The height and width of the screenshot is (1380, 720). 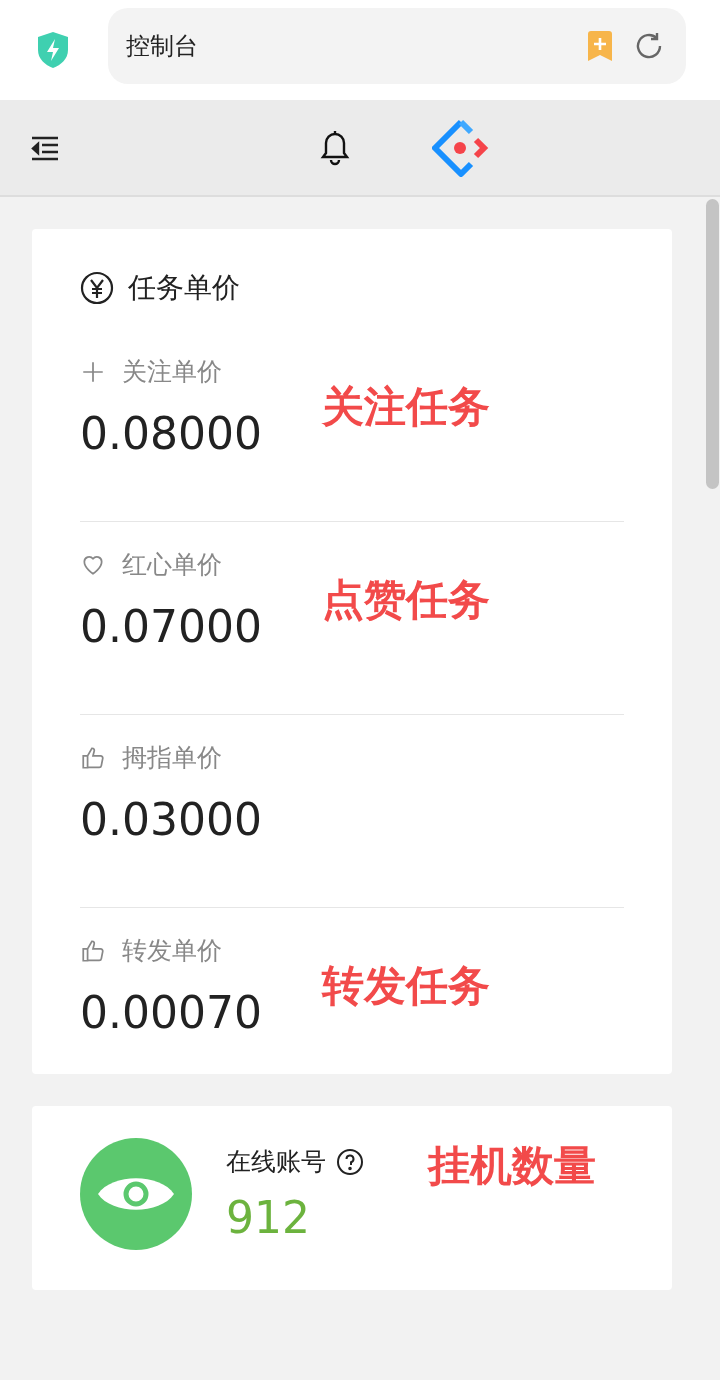 I want to click on logo-icon, so click(x=461, y=147).